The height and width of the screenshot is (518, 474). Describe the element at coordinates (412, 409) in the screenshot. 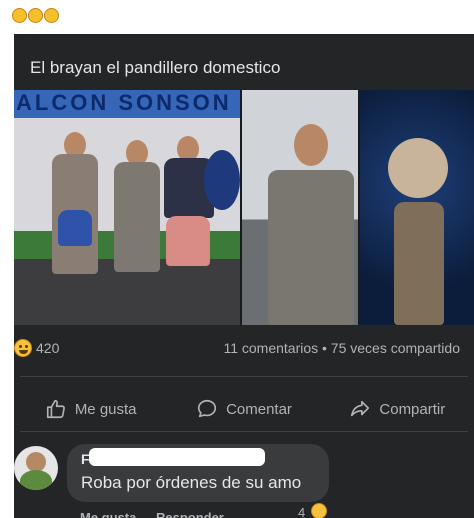

I see `share-label: Compartir` at that location.